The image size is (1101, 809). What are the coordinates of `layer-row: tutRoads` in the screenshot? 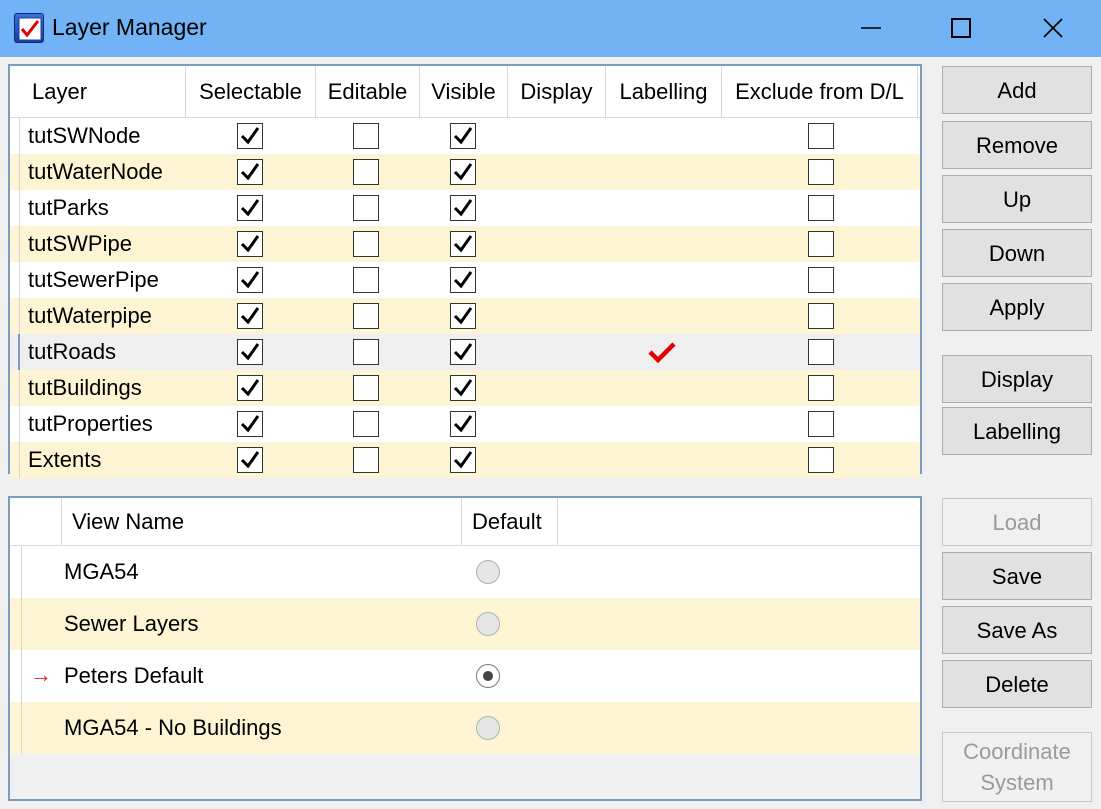 It's located at (465, 352).